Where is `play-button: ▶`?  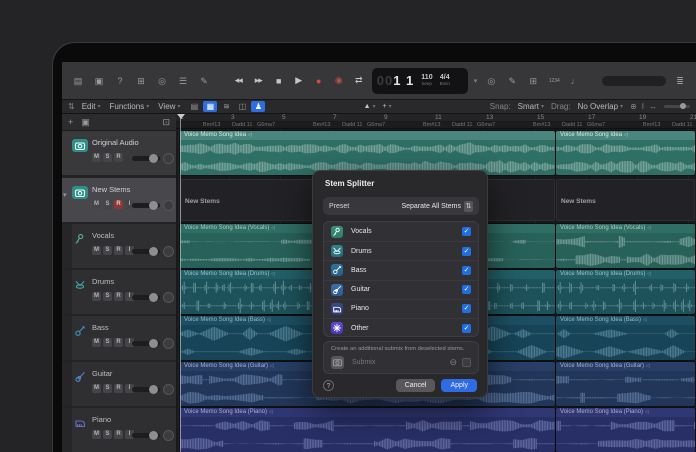 play-button: ▶ is located at coordinates (298, 80).